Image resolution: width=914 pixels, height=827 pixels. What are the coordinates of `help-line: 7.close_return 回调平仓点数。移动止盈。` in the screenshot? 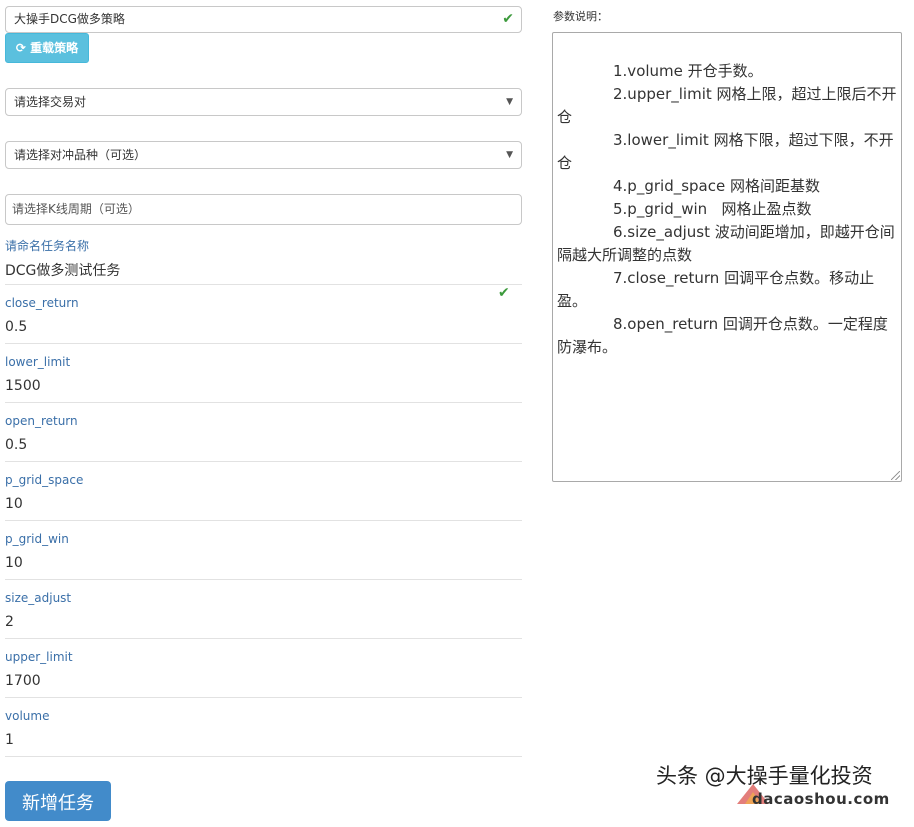 It's located at (716, 289).